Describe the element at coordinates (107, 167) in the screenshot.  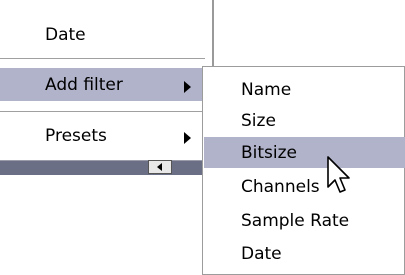
I see `background-window-strip` at that location.